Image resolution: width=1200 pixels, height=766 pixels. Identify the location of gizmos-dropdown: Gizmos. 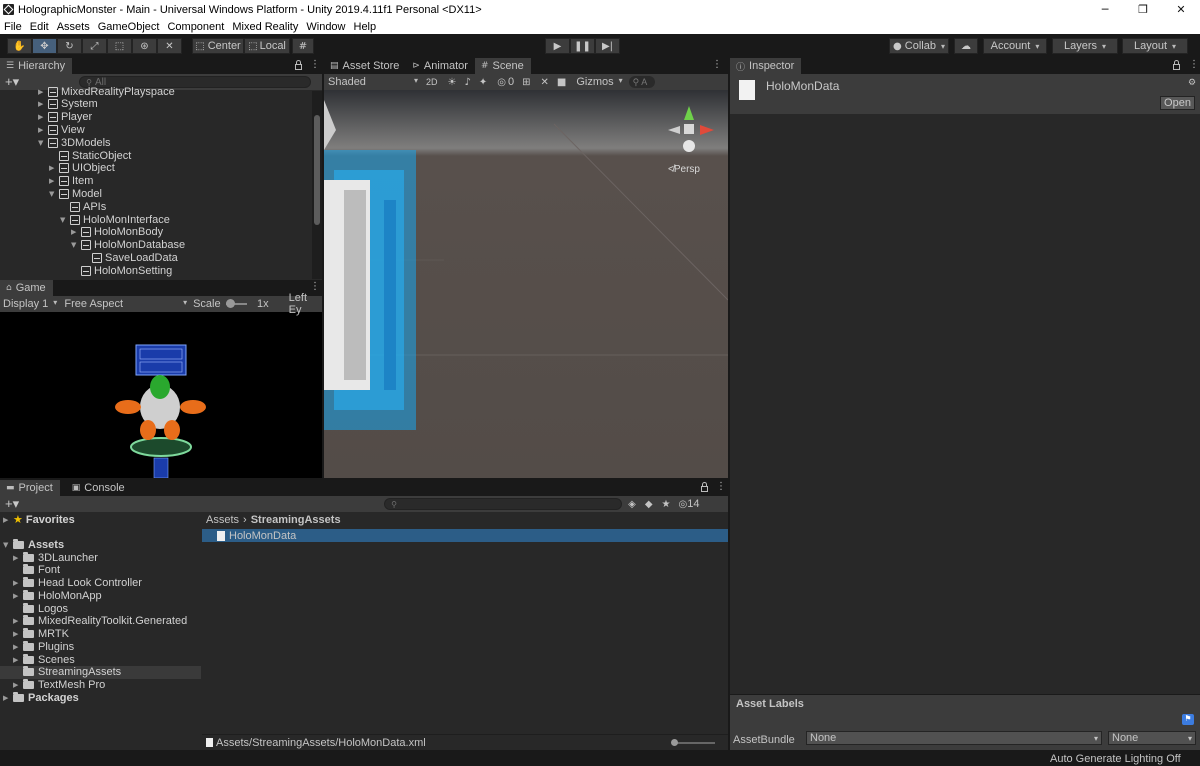
(599, 82).